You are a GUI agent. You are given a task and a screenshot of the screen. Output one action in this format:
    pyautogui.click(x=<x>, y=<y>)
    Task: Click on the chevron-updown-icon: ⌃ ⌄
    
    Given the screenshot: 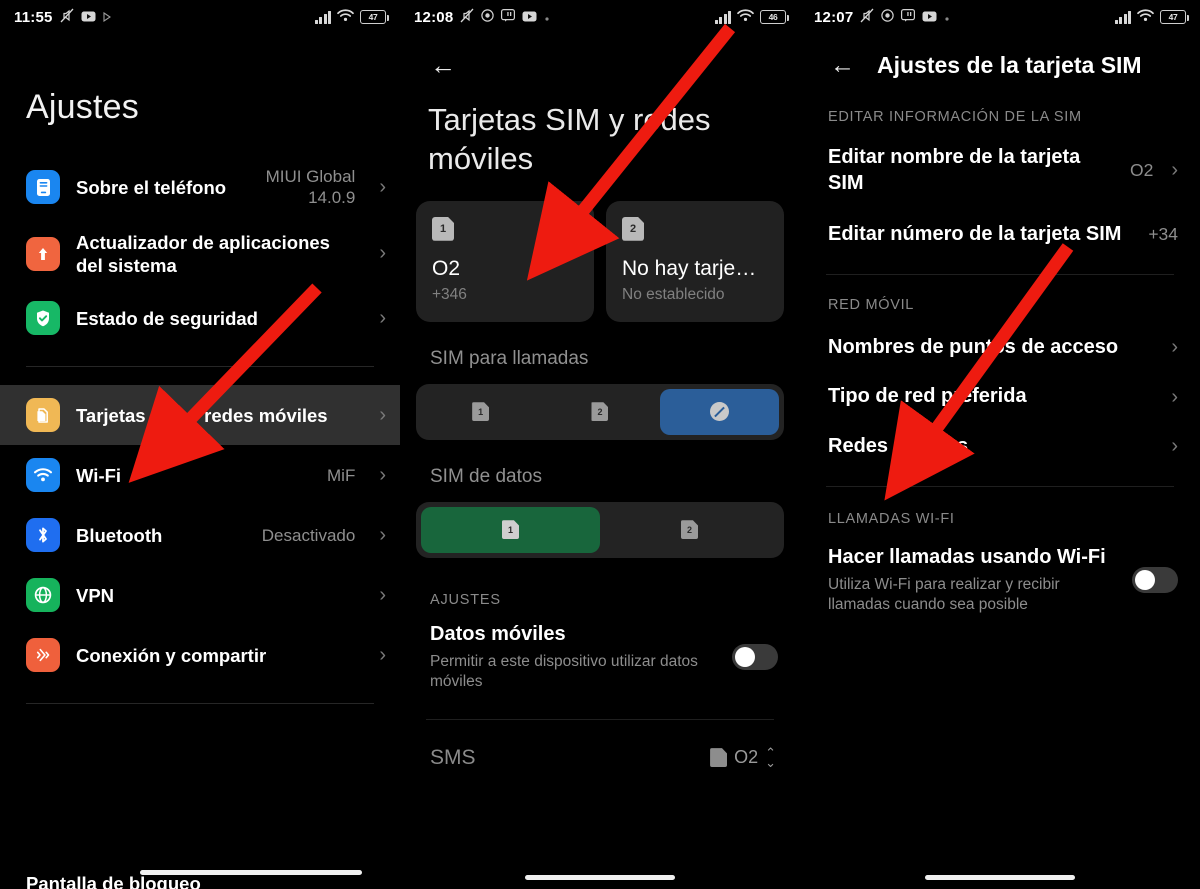 What is the action you would take?
    pyautogui.click(x=770, y=757)
    